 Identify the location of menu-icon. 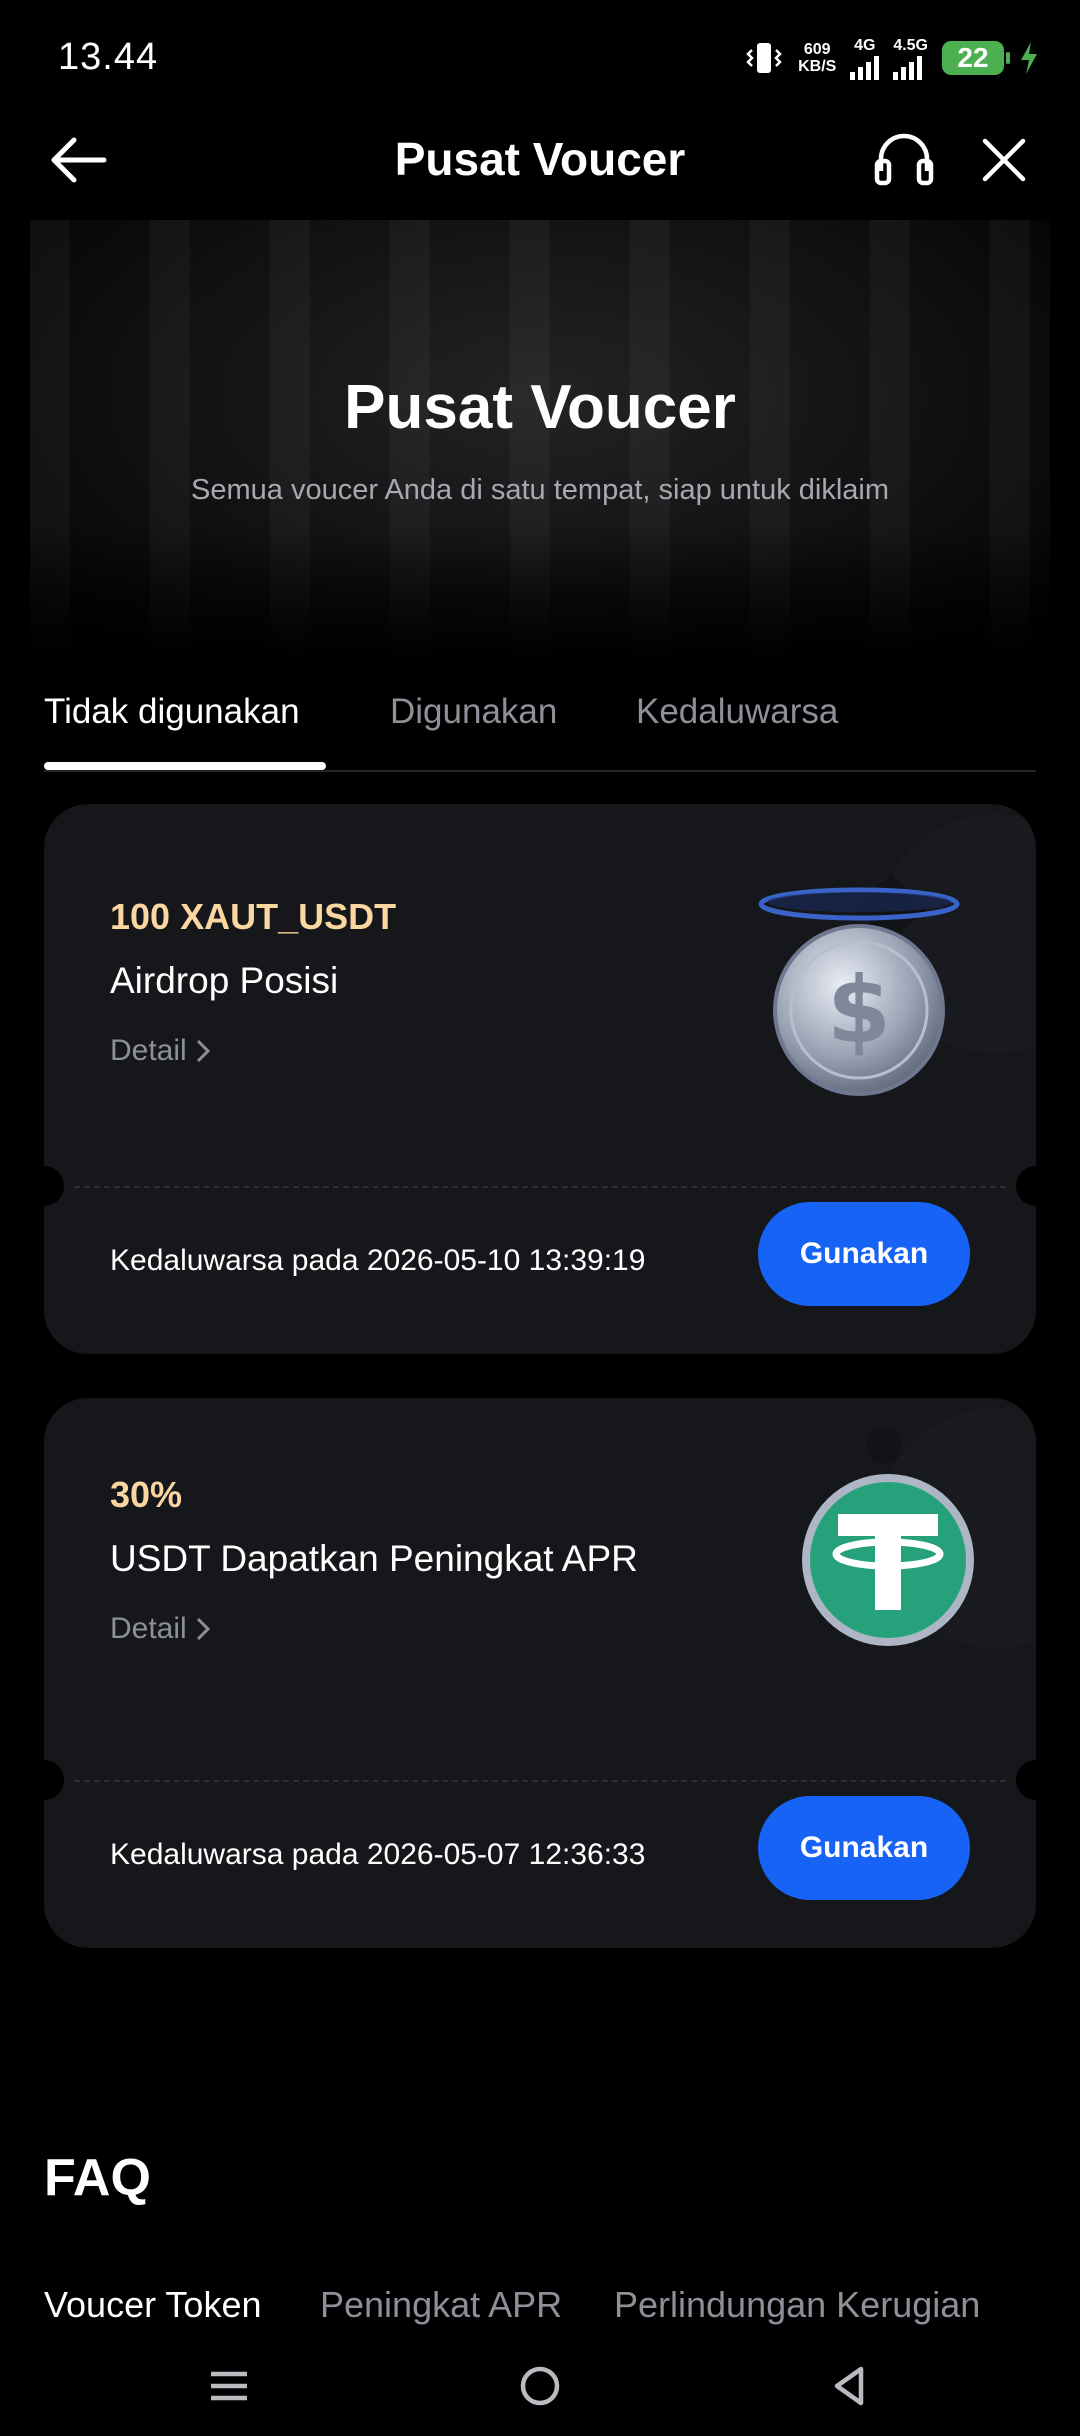
(229, 2386).